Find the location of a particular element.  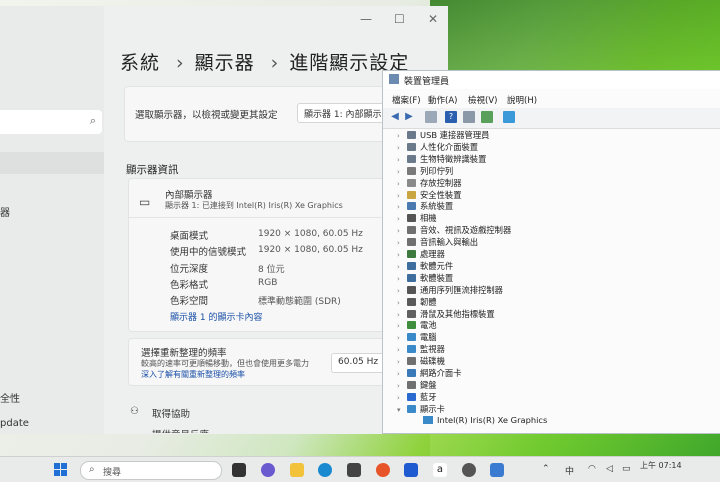

volume-icon: ◁ is located at coordinates (609, 469).